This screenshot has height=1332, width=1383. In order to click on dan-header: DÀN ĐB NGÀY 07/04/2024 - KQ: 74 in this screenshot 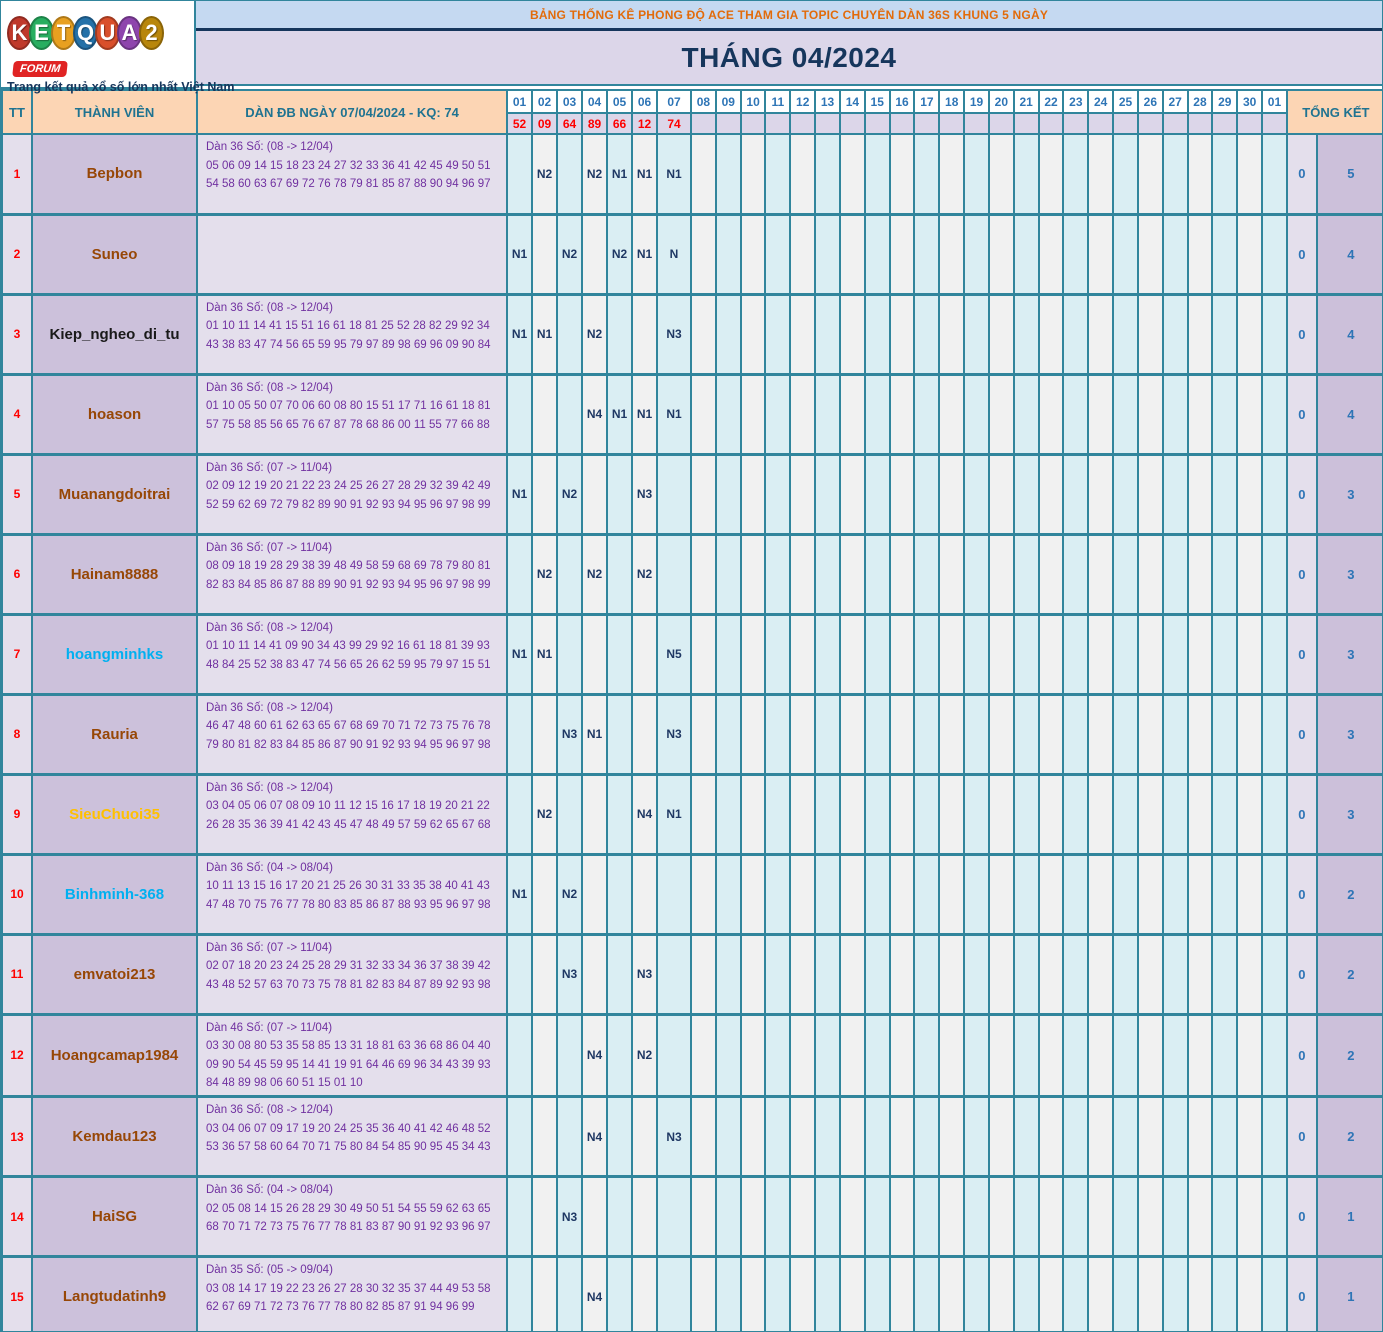, I will do `click(352, 112)`.